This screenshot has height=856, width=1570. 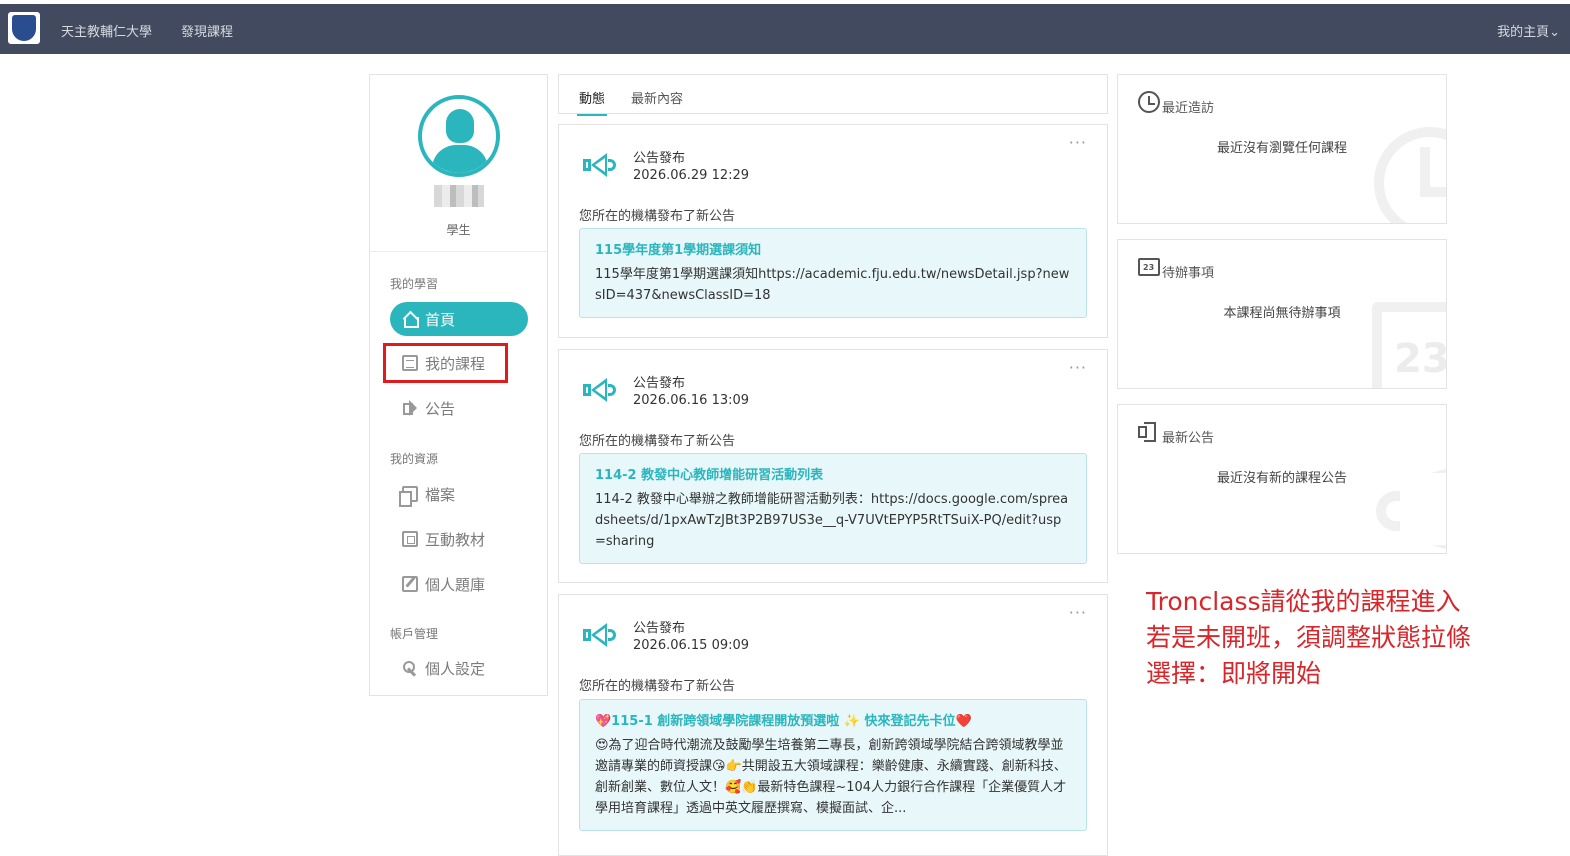 I want to click on widget-title: 待辦事項, so click(x=1188, y=273).